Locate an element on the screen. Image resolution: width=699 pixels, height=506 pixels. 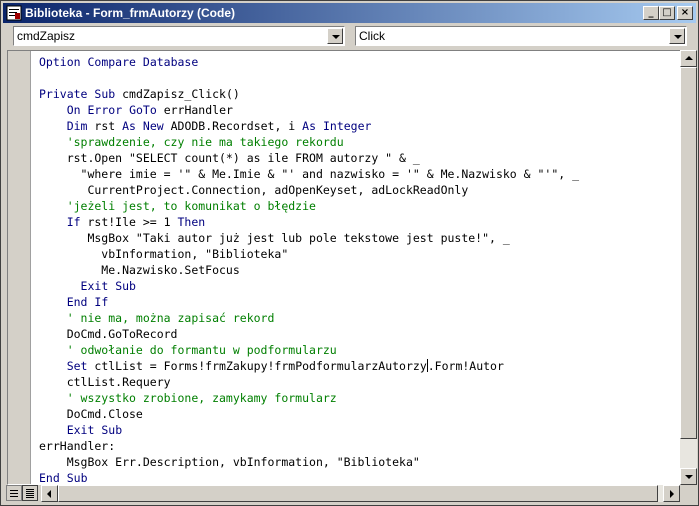
scroll-right-button is located at coordinates (671, 493).